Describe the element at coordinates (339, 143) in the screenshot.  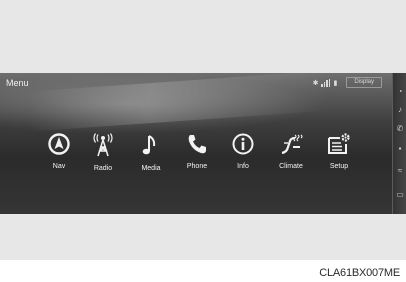
I see `setup-icon` at that location.